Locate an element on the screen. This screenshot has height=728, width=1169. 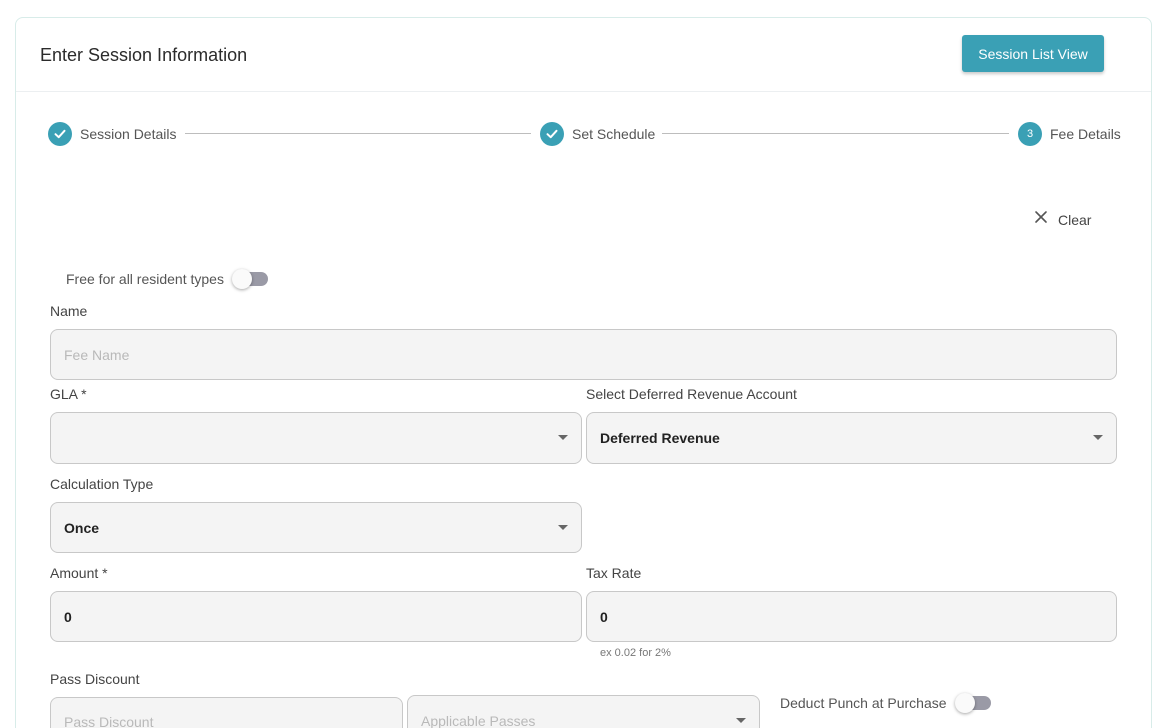
free-for-all-toggle is located at coordinates (250, 279).